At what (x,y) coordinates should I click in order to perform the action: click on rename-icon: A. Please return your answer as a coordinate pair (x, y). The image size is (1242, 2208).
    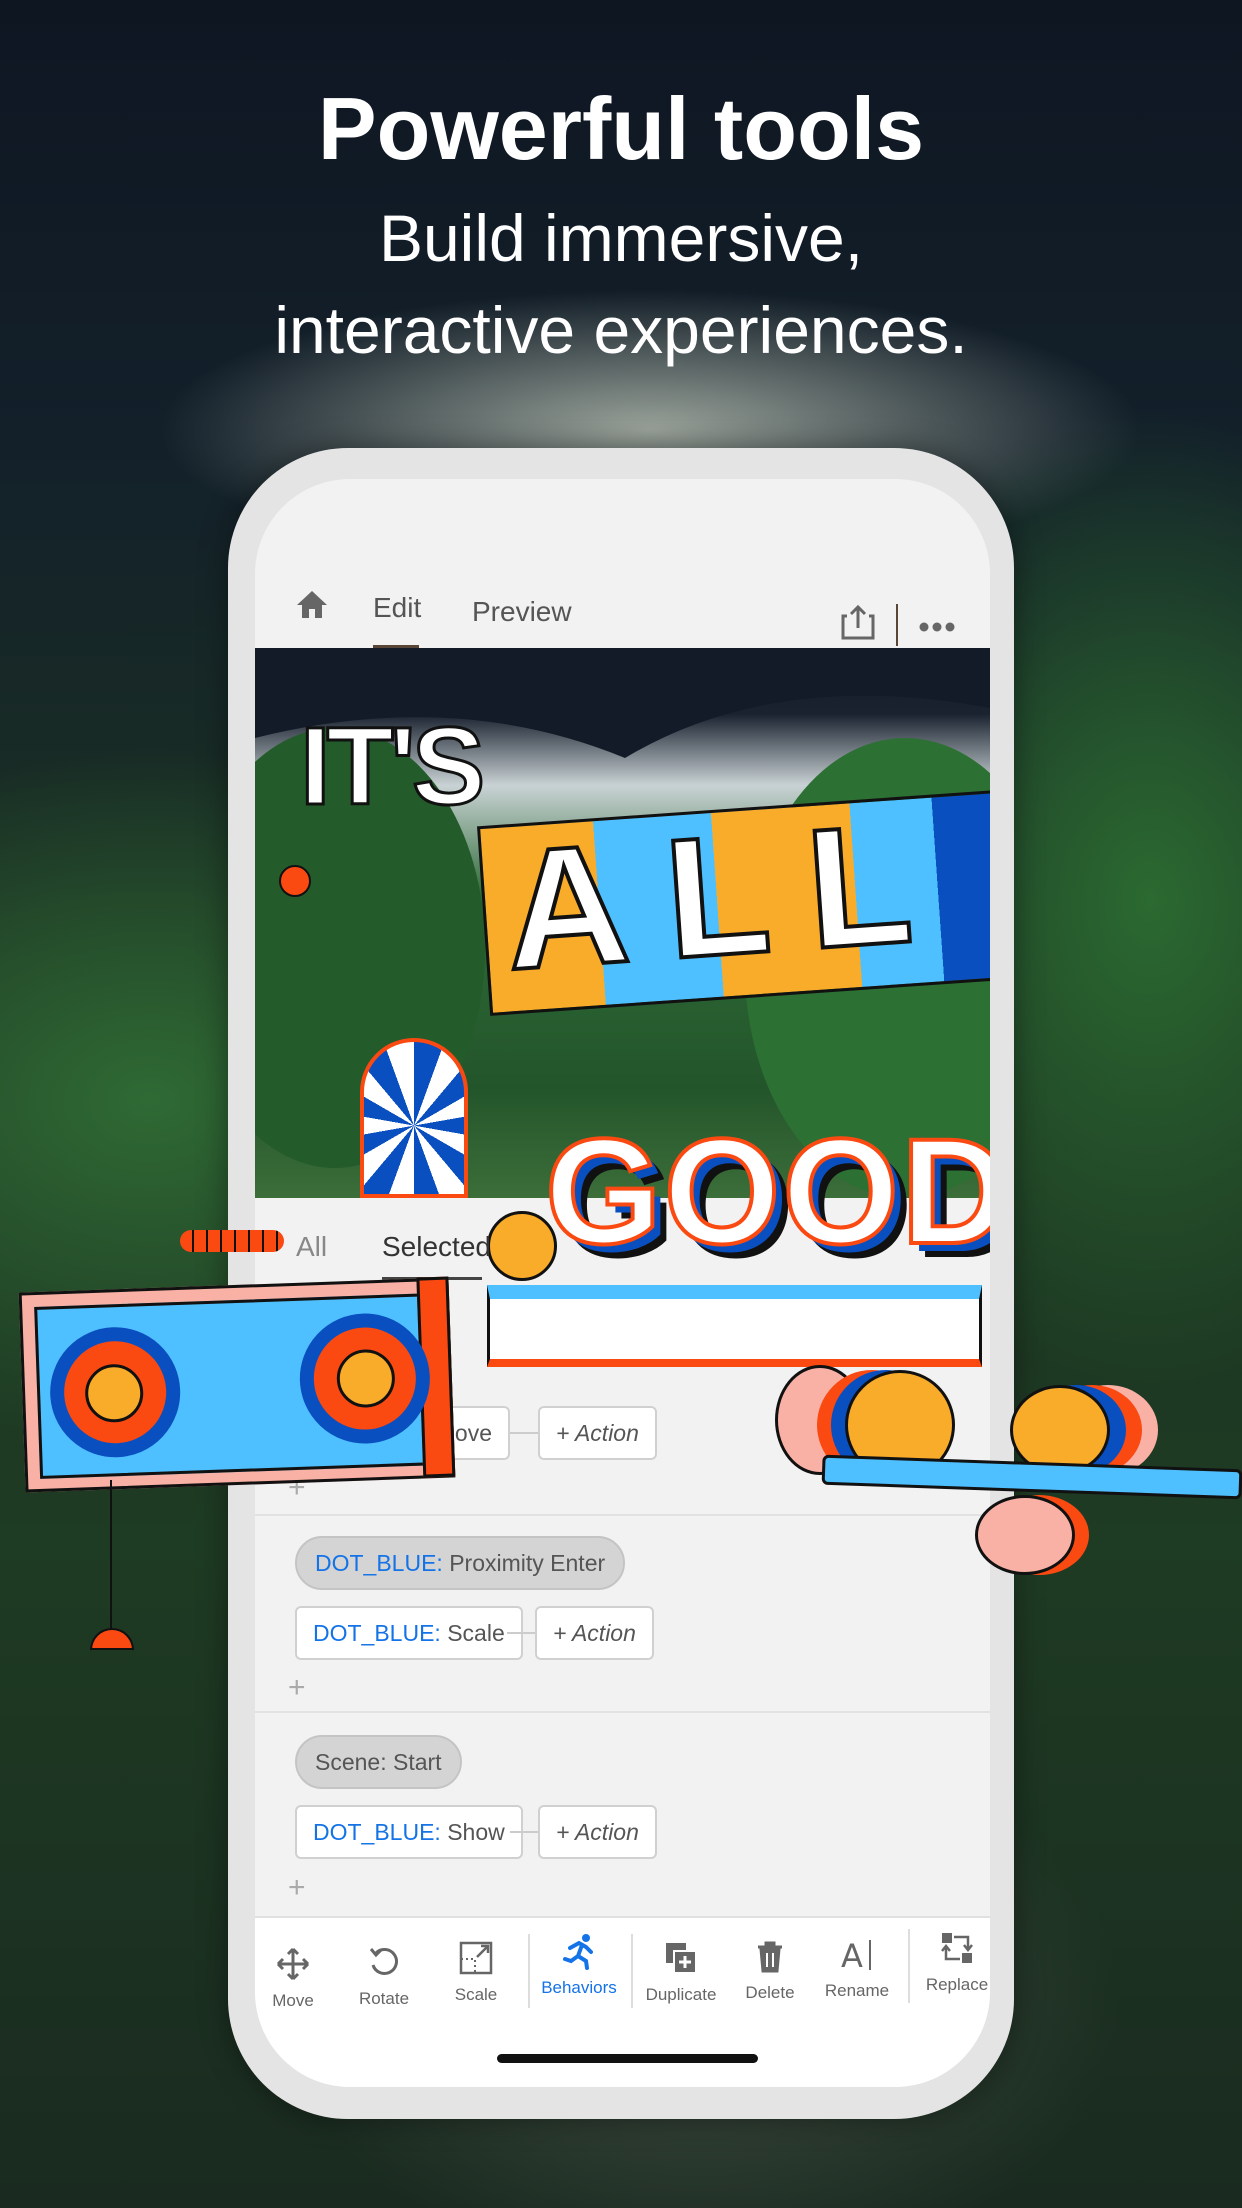
    Looking at the image, I should click on (856, 1955).